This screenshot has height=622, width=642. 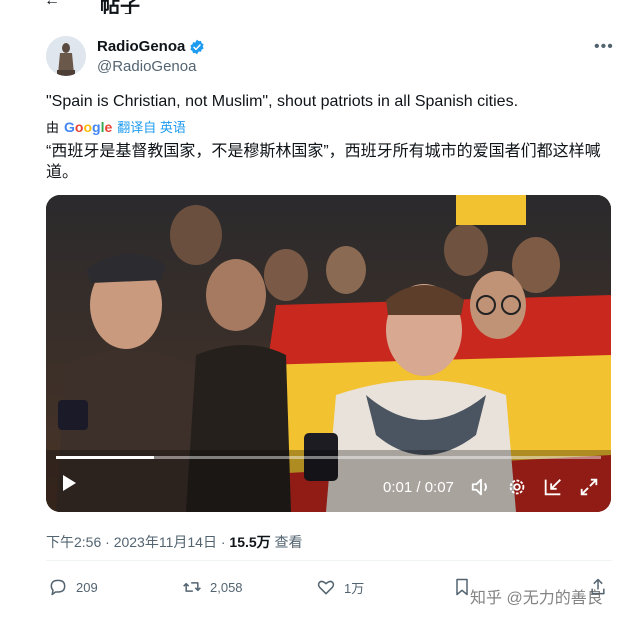 I want to click on play-icon, so click(x=69, y=483).